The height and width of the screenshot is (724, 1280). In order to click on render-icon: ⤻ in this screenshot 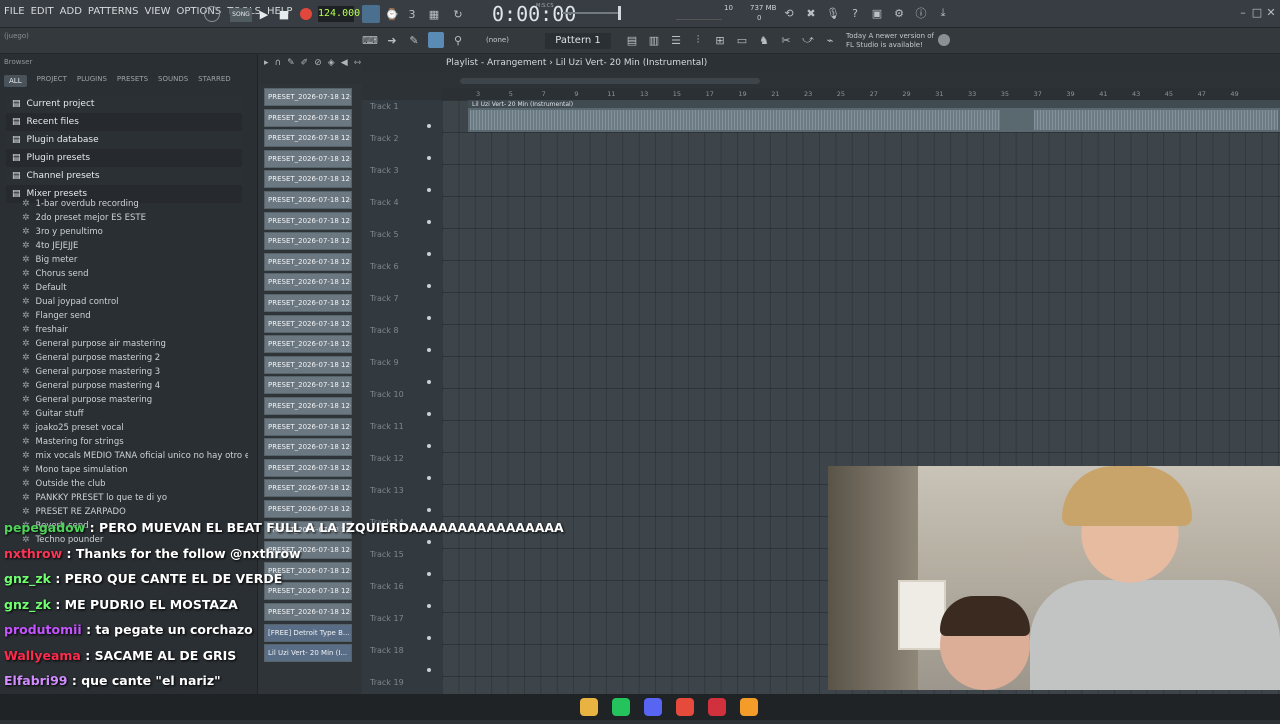, I will do `click(808, 40)`.